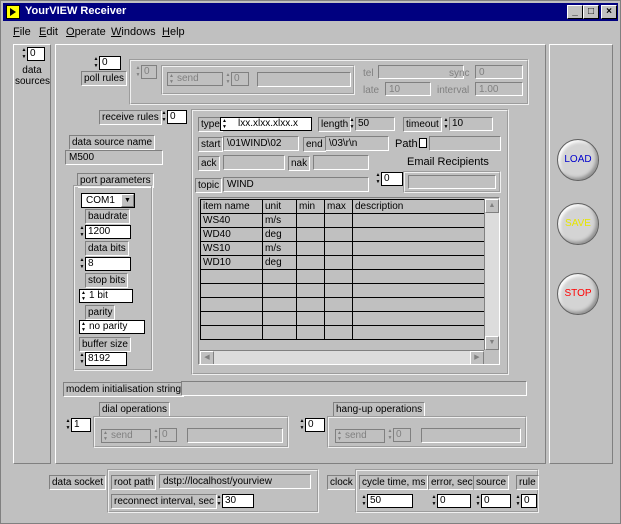 This screenshot has width=621, height=524. I want to click on maximize-button: □, so click(591, 12).